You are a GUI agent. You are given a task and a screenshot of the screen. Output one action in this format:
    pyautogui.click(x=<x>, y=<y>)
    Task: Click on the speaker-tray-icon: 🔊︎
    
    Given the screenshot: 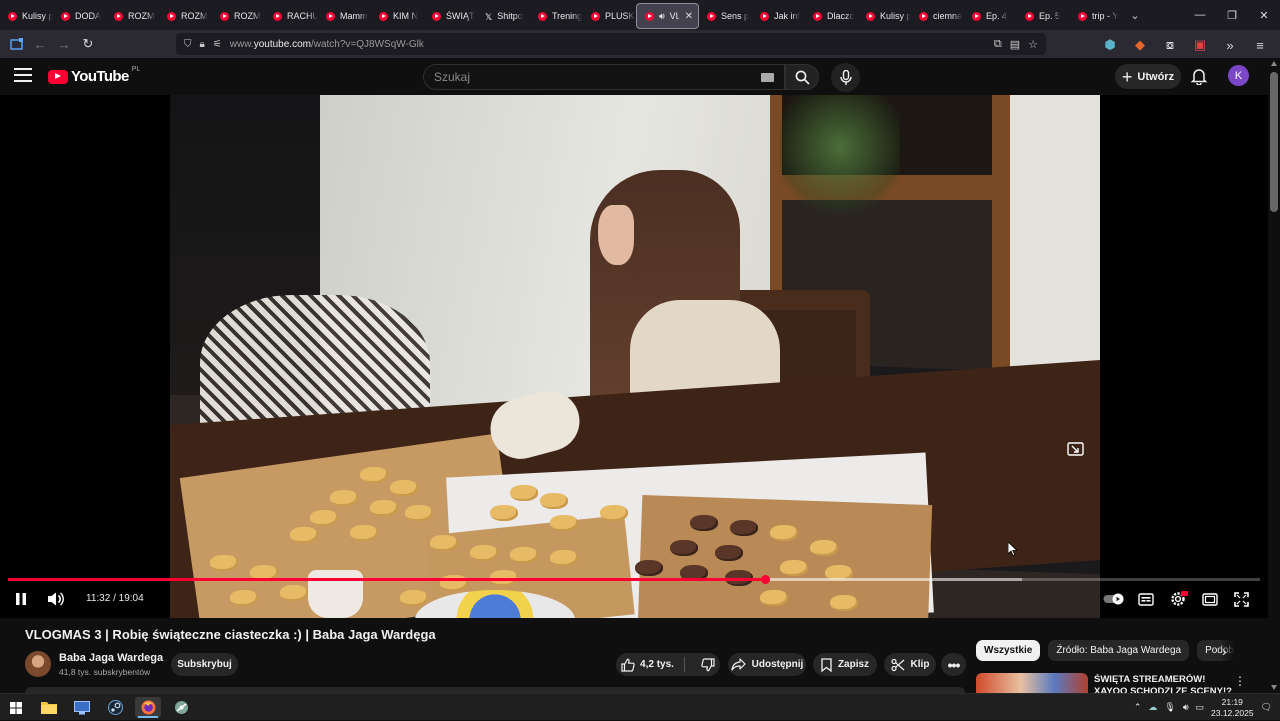 What is the action you would take?
    pyautogui.click(x=1186, y=707)
    